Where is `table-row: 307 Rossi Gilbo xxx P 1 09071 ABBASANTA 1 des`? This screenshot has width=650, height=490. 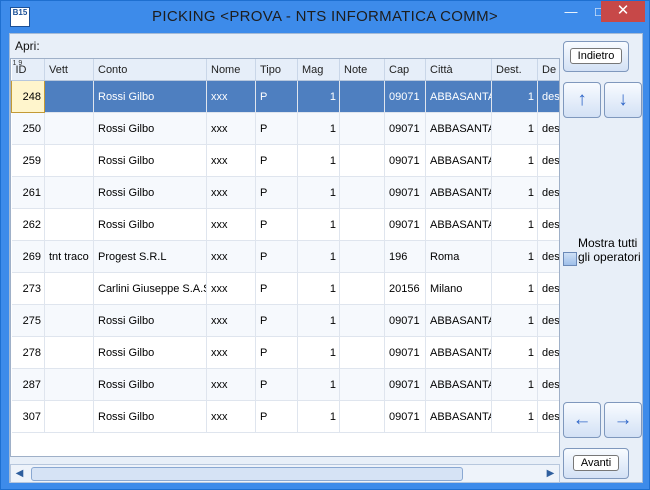
table-row: 307 Rossi Gilbo xxx P 1 09071 ABBASANTA 1 des is located at coordinates (285, 416).